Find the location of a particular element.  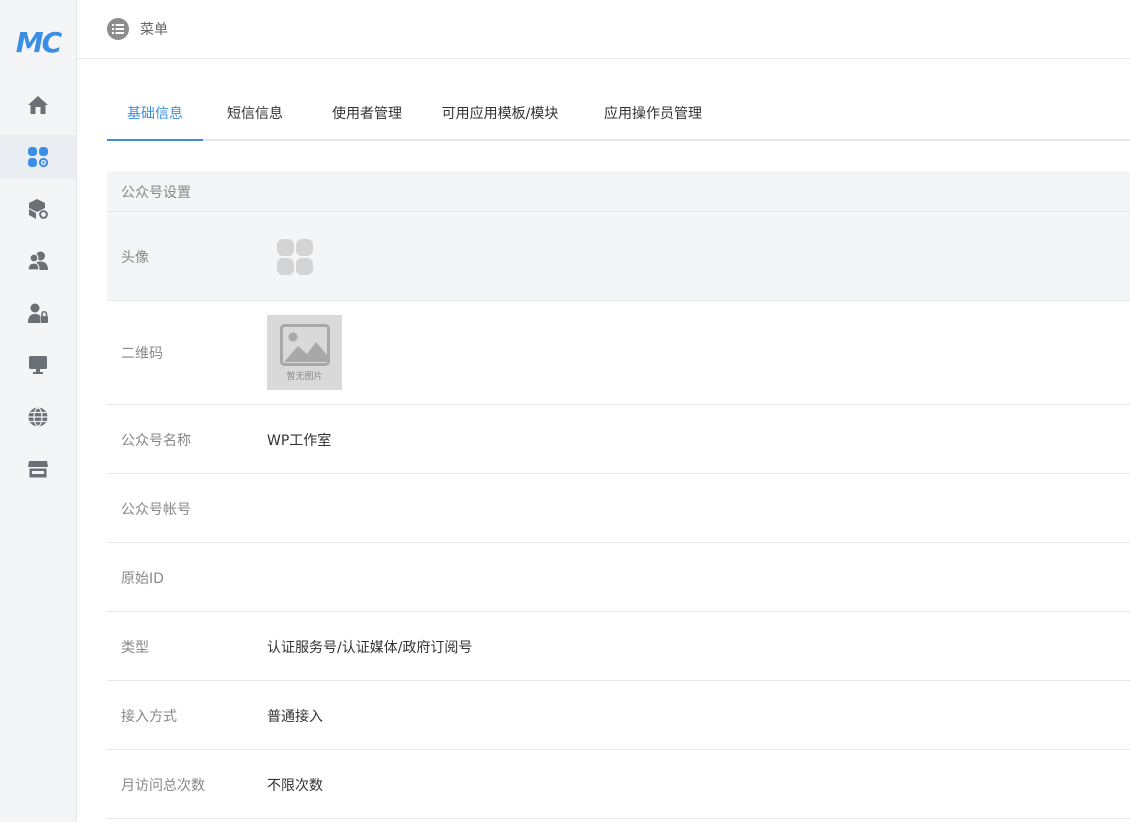

account-type-label: 类型 is located at coordinates (135, 648).